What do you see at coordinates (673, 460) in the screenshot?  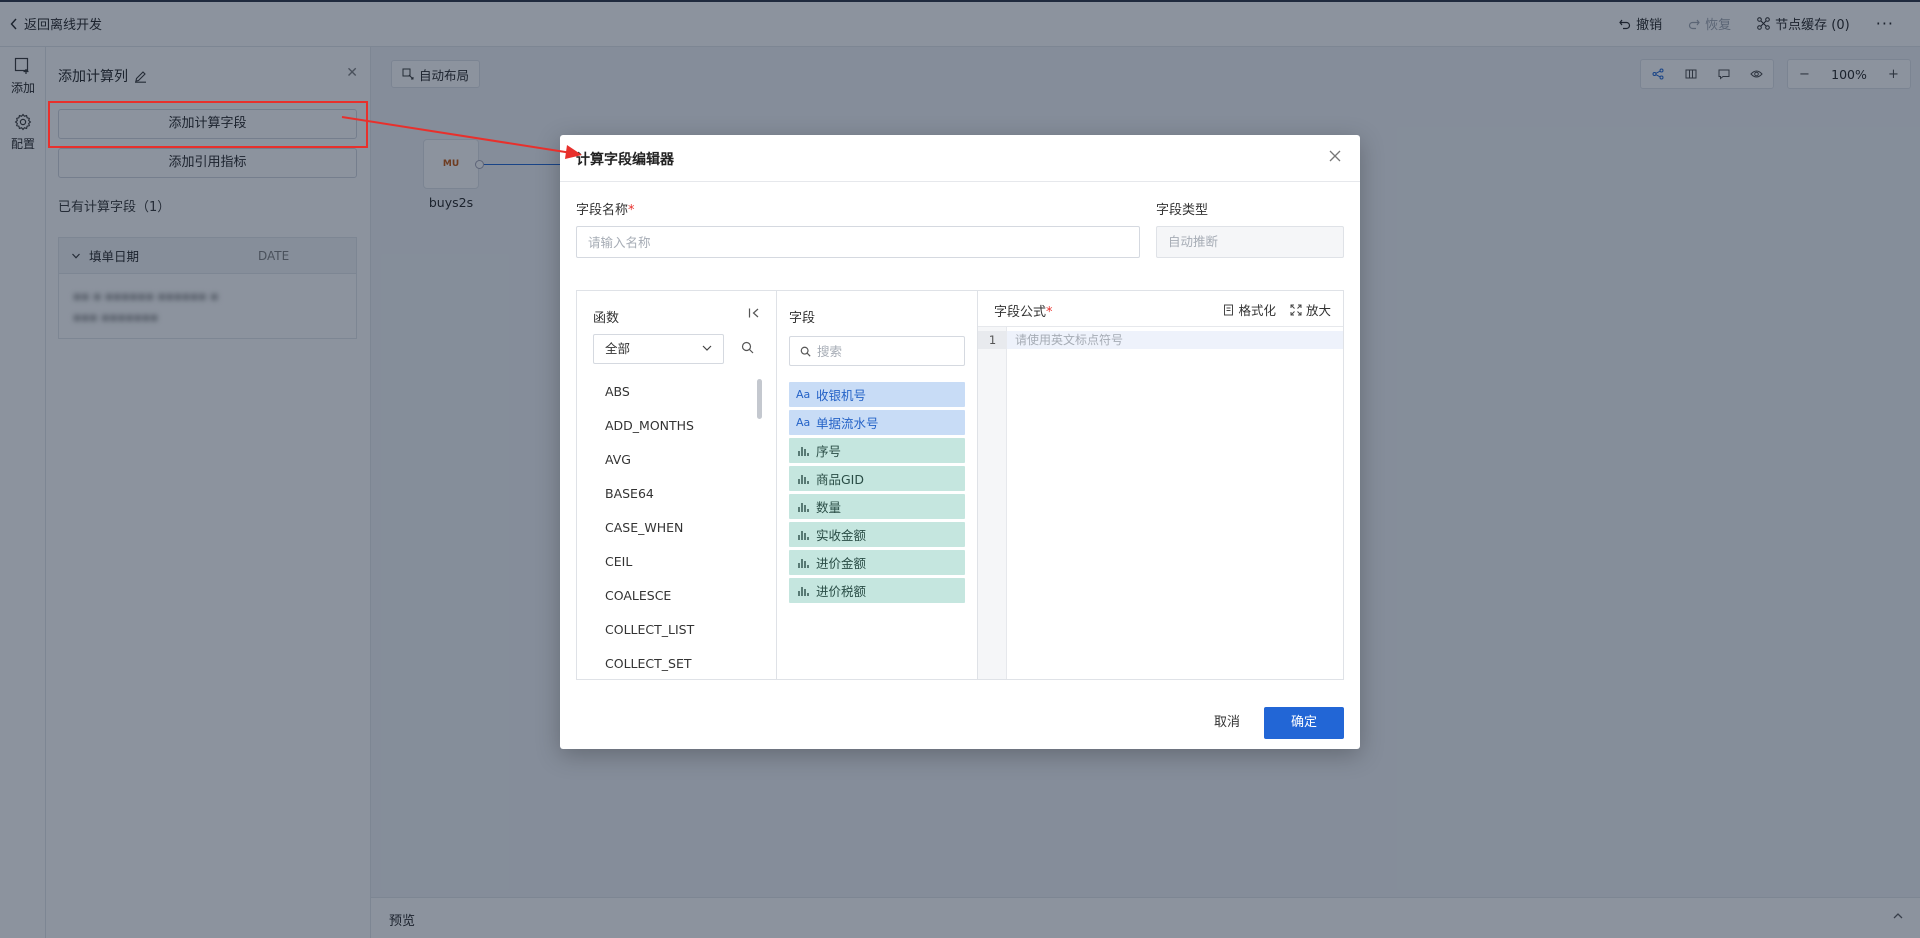 I see `function-item: AVG` at bounding box center [673, 460].